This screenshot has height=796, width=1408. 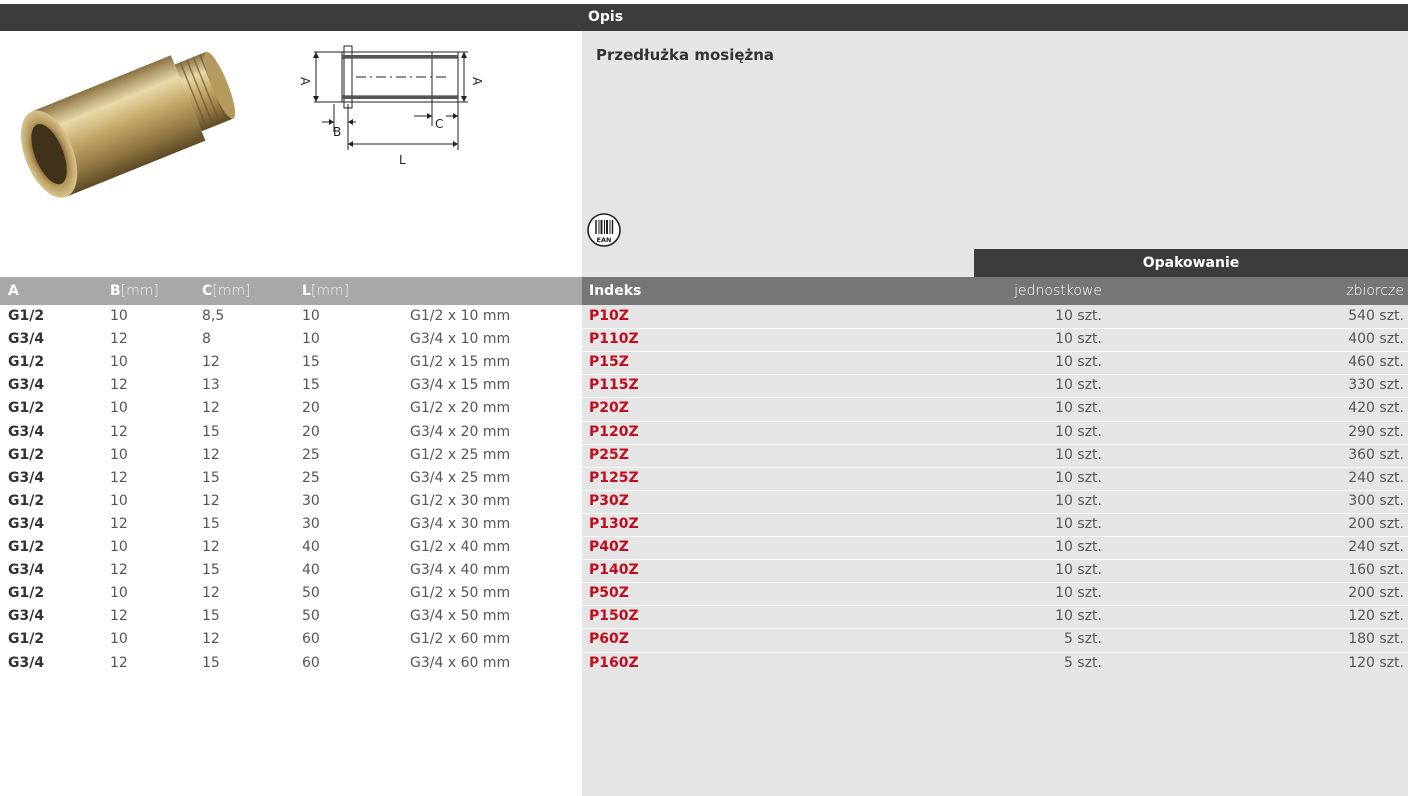 I want to click on cell-index: P160Z, so click(x=614, y=662).